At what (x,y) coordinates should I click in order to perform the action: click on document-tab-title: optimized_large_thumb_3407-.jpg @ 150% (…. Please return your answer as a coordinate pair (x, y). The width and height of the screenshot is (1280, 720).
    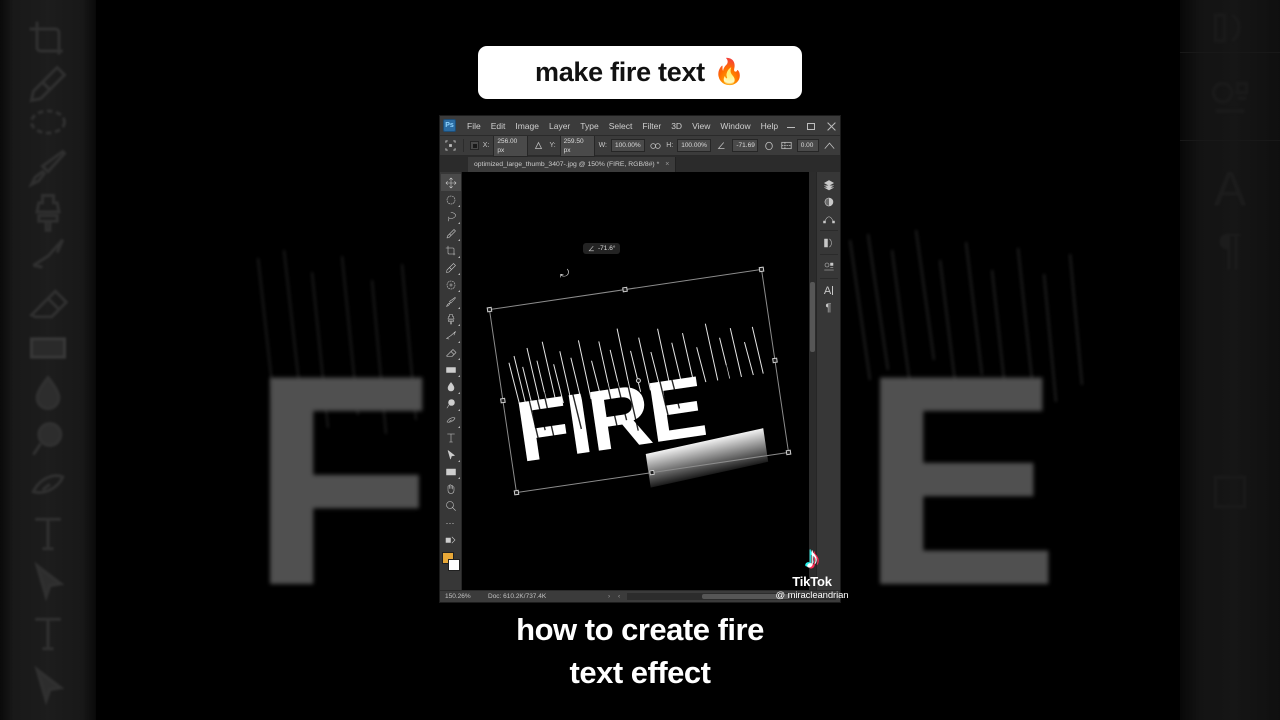
    Looking at the image, I should click on (567, 164).